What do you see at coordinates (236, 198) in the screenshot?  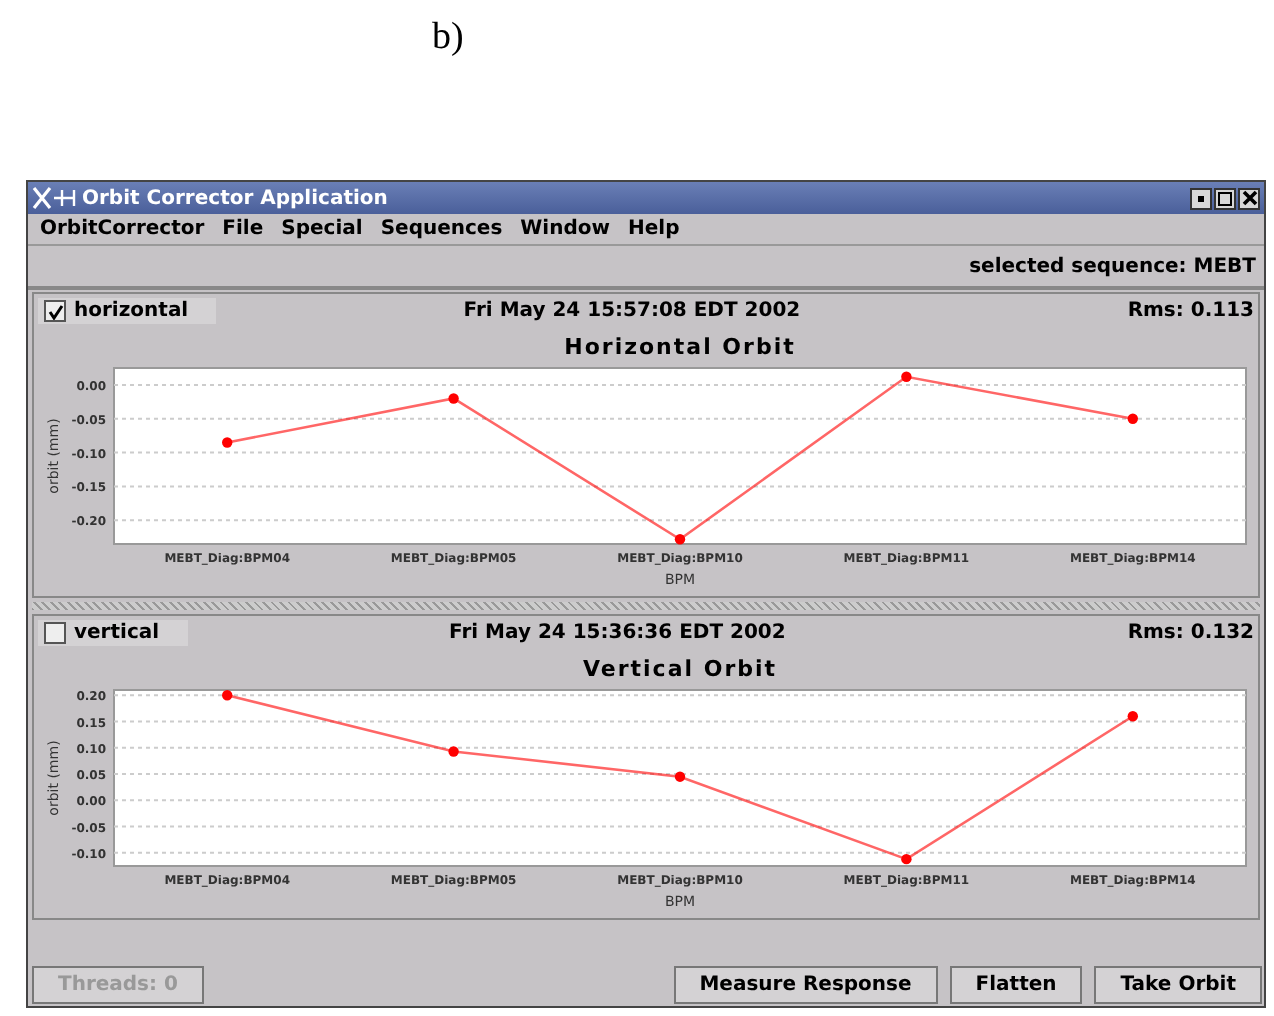 I see `window-title: Orbit Corrector Application` at bounding box center [236, 198].